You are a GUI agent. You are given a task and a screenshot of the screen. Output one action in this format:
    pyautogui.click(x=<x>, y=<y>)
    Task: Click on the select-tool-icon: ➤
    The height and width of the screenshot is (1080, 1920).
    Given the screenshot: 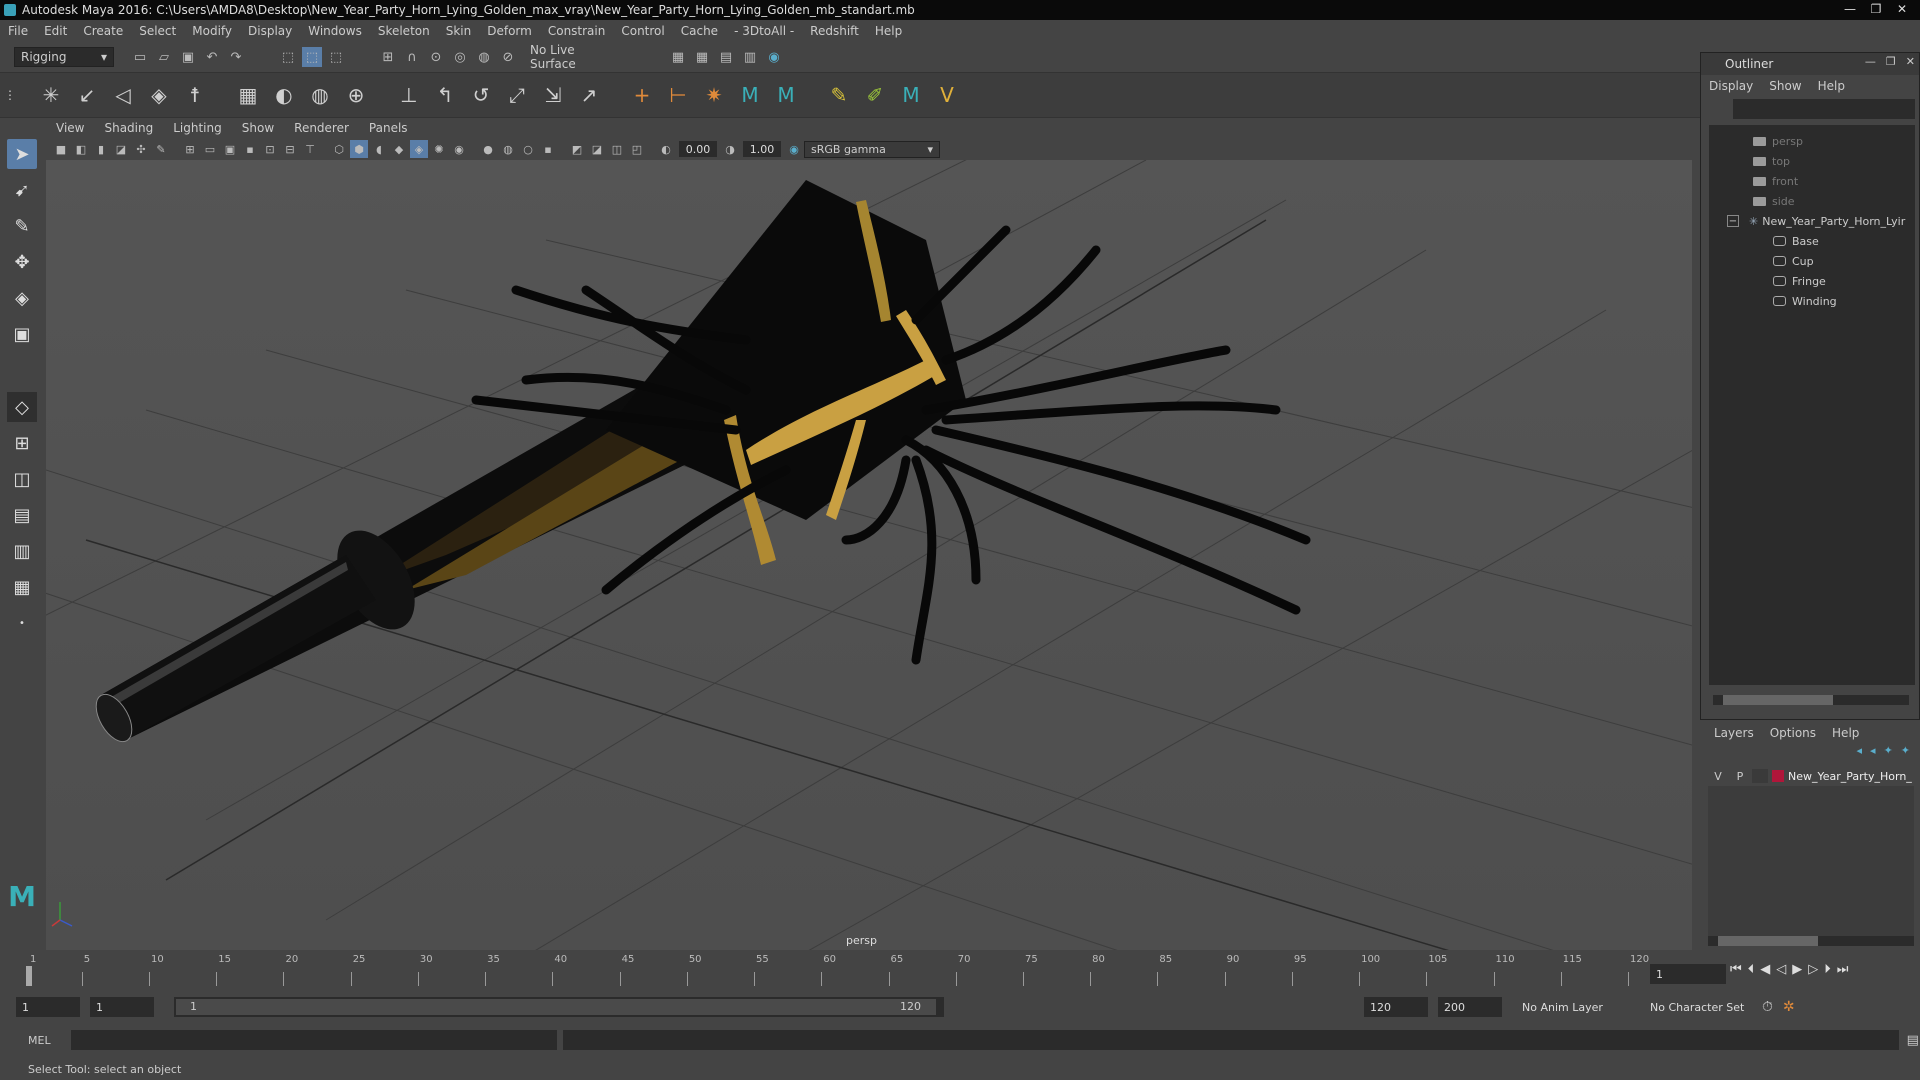 What is the action you would take?
    pyautogui.click(x=22, y=154)
    